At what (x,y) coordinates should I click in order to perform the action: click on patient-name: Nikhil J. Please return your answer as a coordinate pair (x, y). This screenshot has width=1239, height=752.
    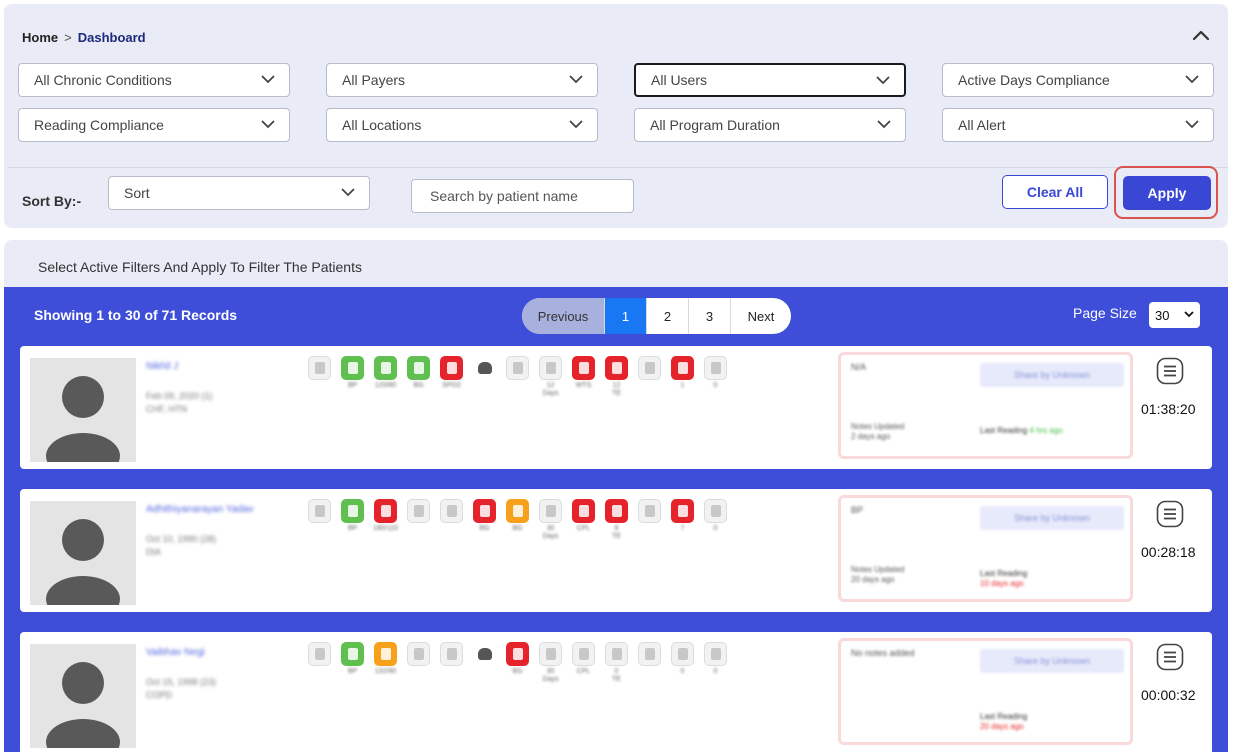
    Looking at the image, I should click on (201, 366).